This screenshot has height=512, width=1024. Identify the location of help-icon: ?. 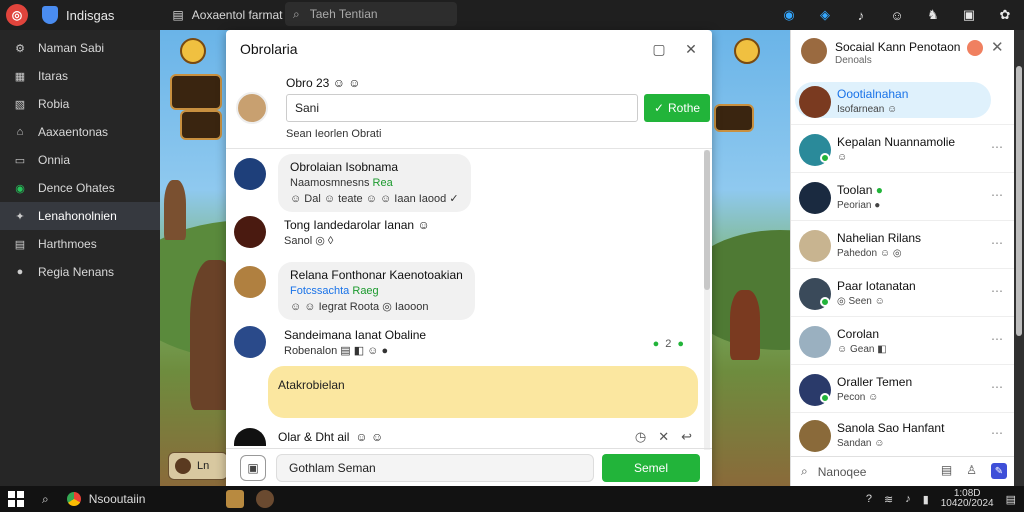
(869, 499).